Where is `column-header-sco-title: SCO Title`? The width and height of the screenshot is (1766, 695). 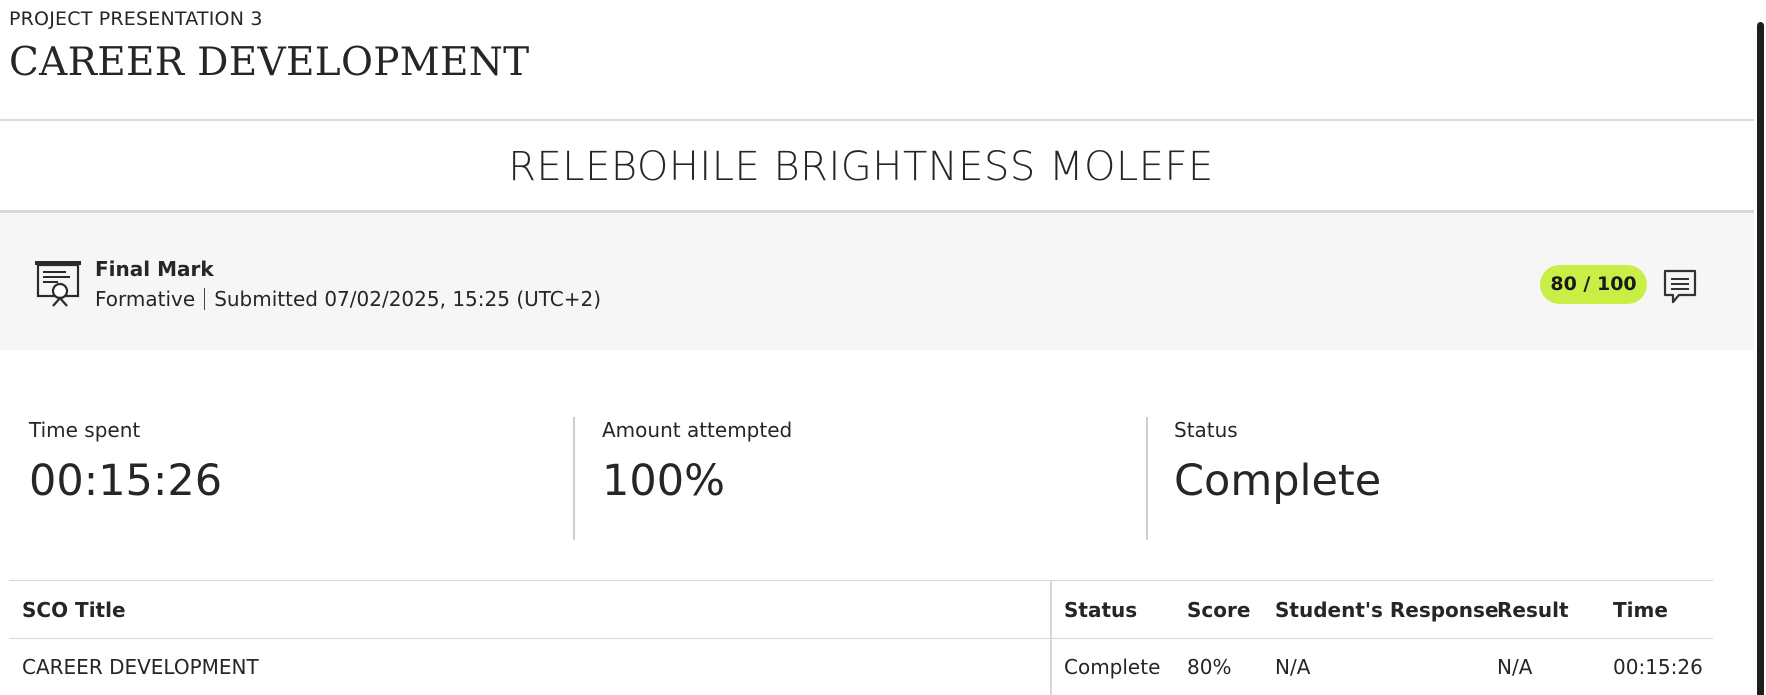
column-header-sco-title: SCO Title is located at coordinates (74, 610).